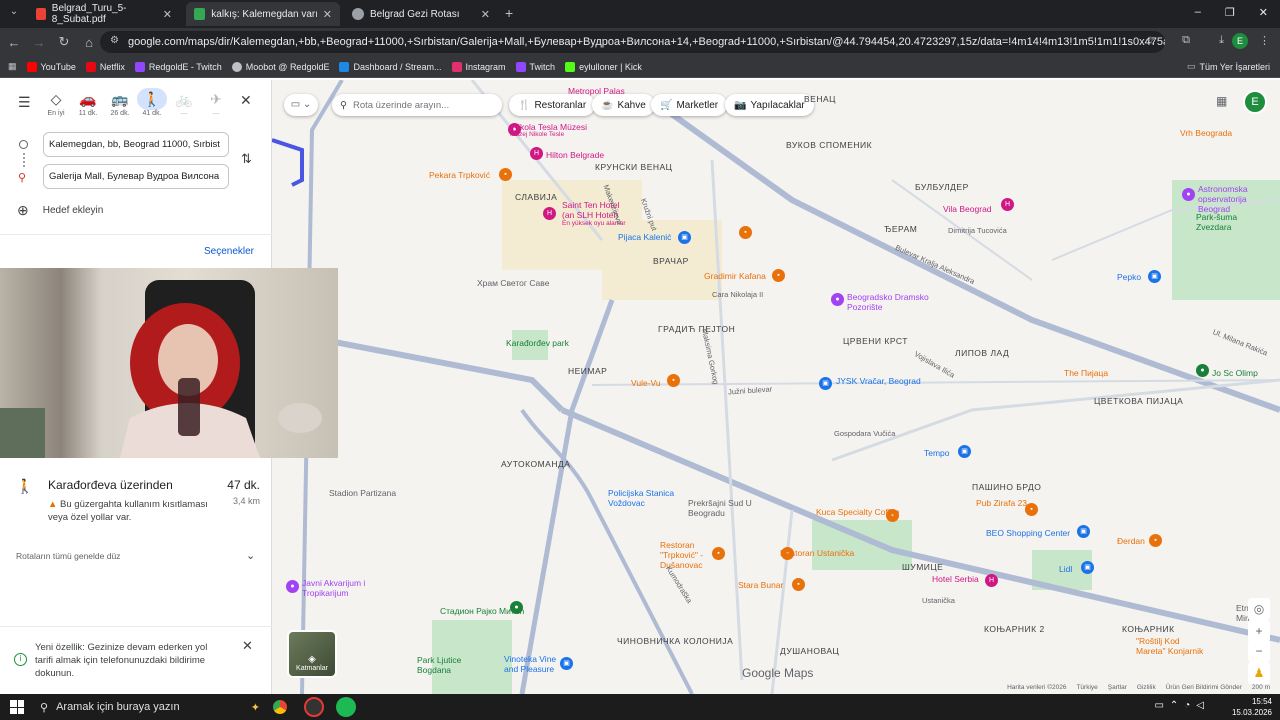  I want to click on bookmark-netflix: Netflix, so click(105, 66).